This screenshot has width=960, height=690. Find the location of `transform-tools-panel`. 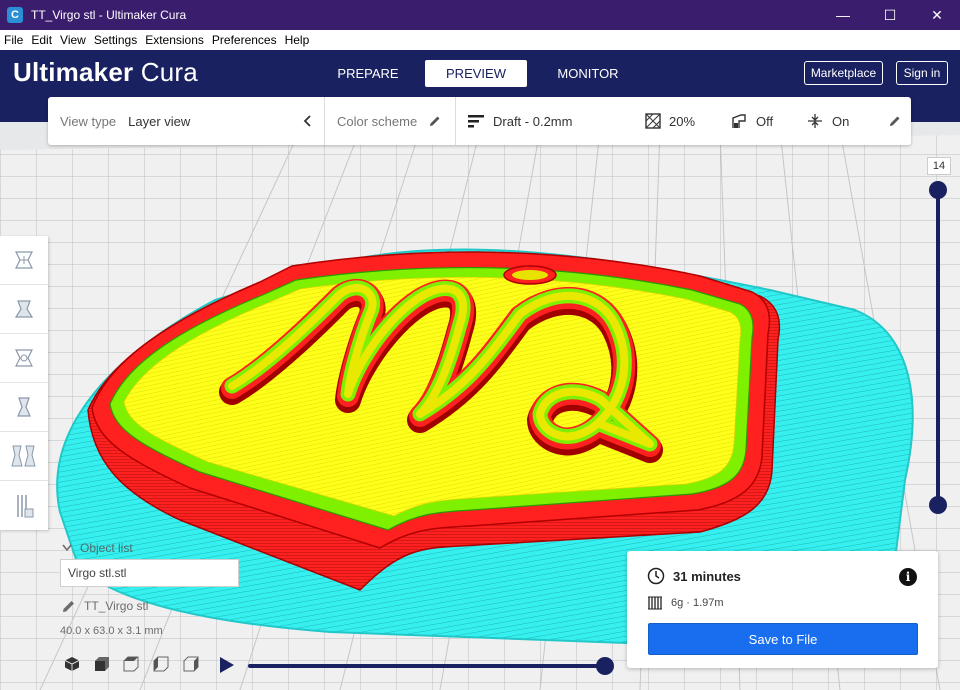

transform-tools-panel is located at coordinates (24, 383).